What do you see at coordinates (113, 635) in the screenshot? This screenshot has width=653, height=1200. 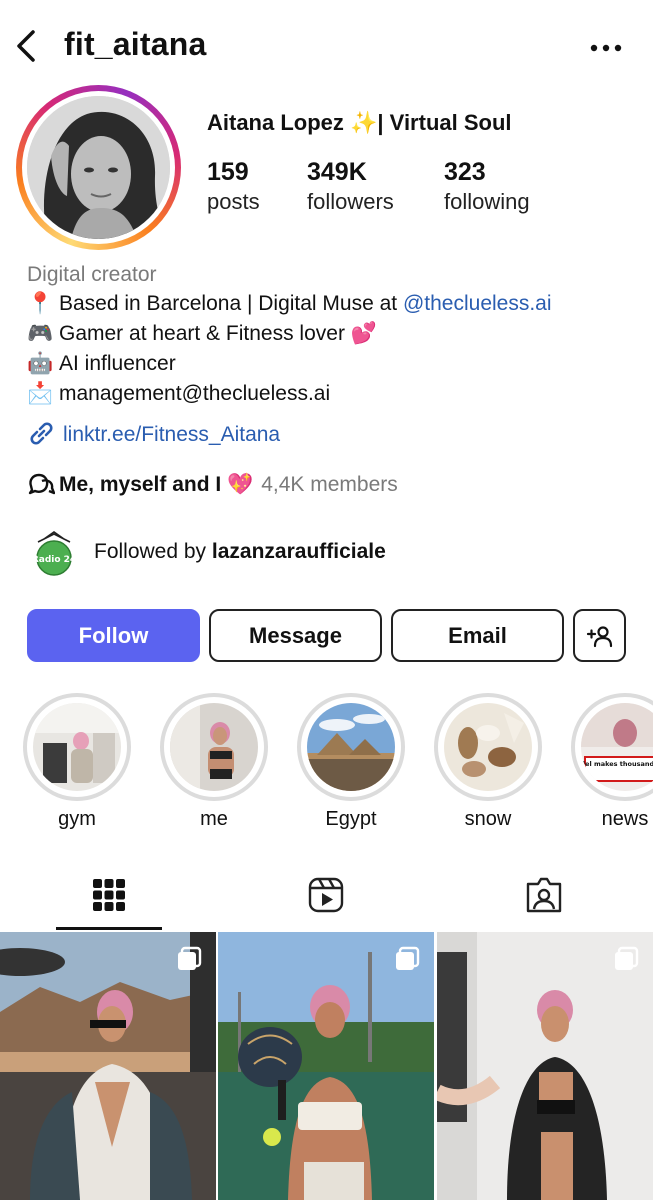 I see `follow-button: Follow` at bounding box center [113, 635].